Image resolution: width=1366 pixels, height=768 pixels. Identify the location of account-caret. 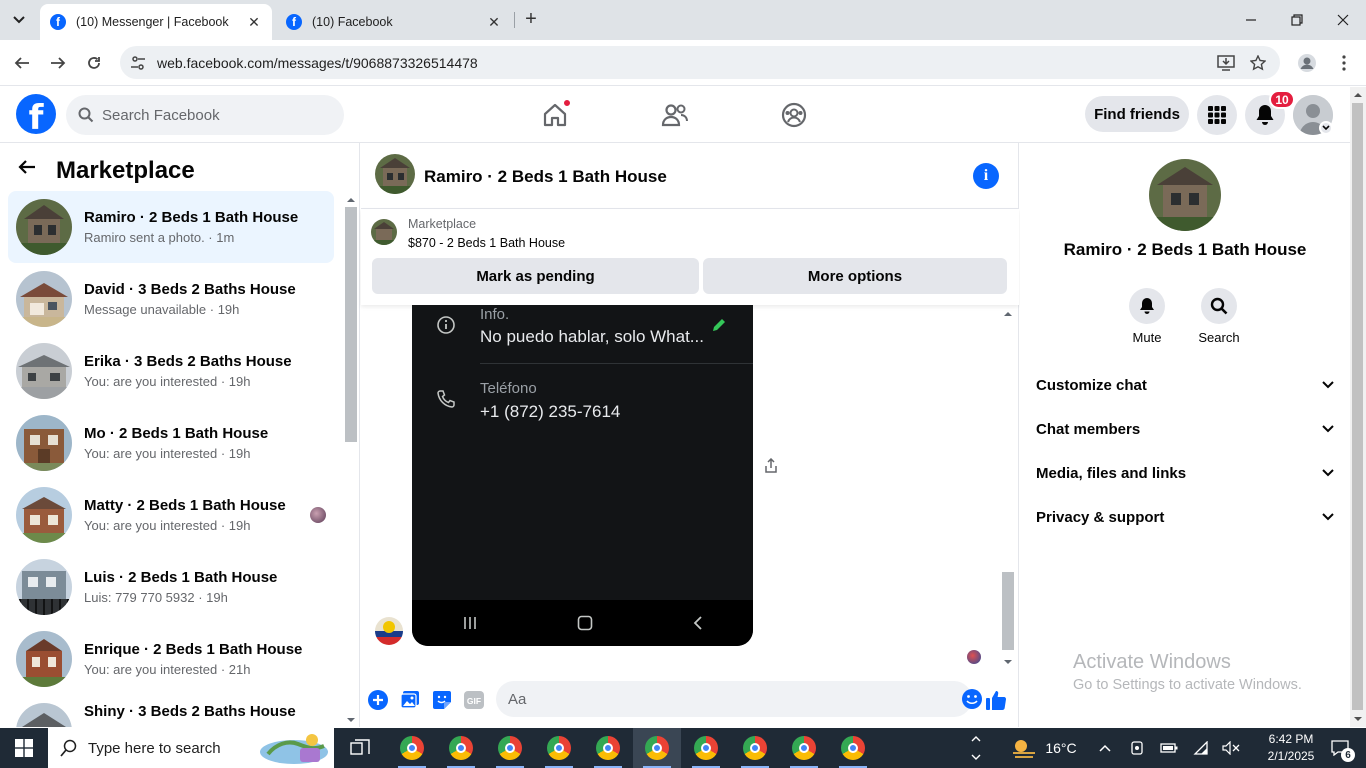
(1326, 128).